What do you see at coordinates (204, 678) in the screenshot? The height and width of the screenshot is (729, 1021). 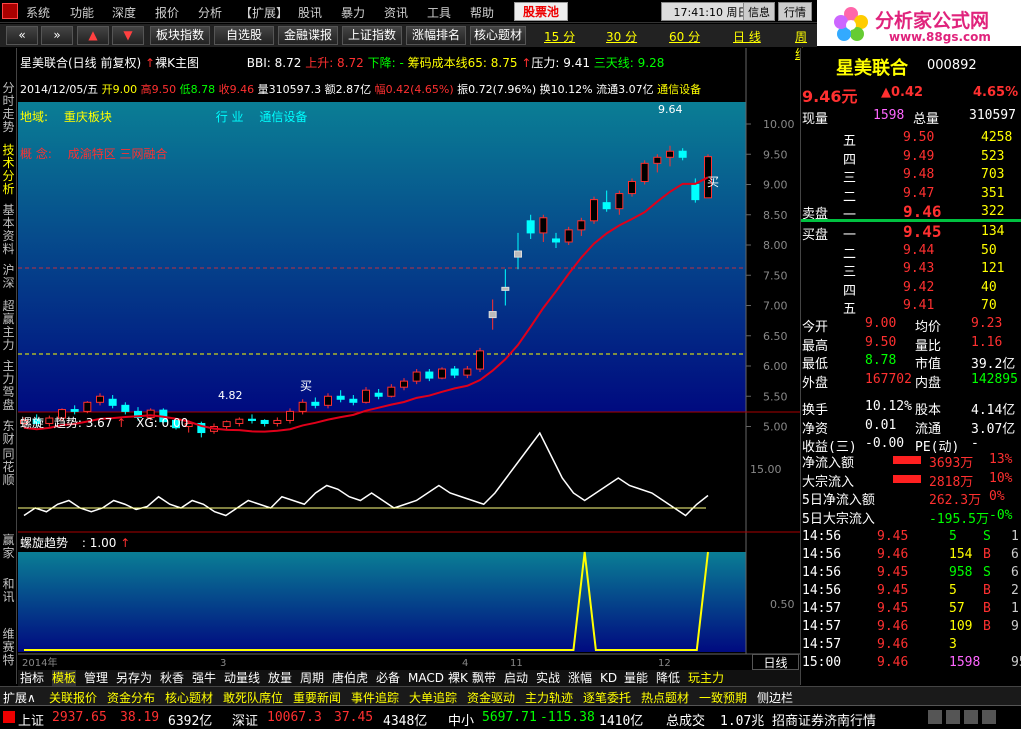 I see `indicator-tab: 强牛` at bounding box center [204, 678].